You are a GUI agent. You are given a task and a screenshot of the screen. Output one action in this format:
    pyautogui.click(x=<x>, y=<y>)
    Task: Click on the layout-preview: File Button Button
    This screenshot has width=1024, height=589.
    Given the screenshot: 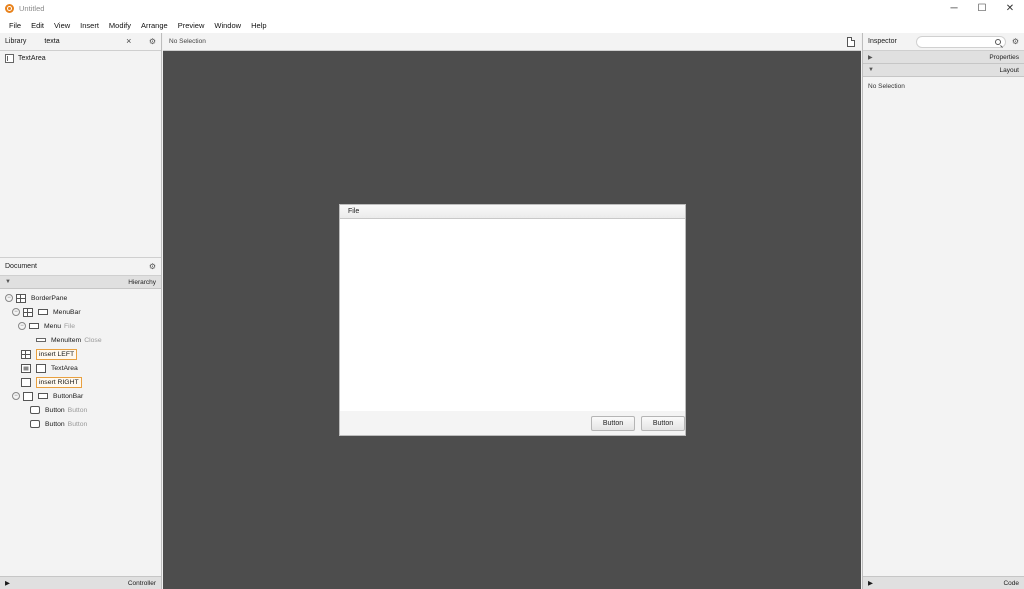 What is the action you would take?
    pyautogui.click(x=512, y=320)
    